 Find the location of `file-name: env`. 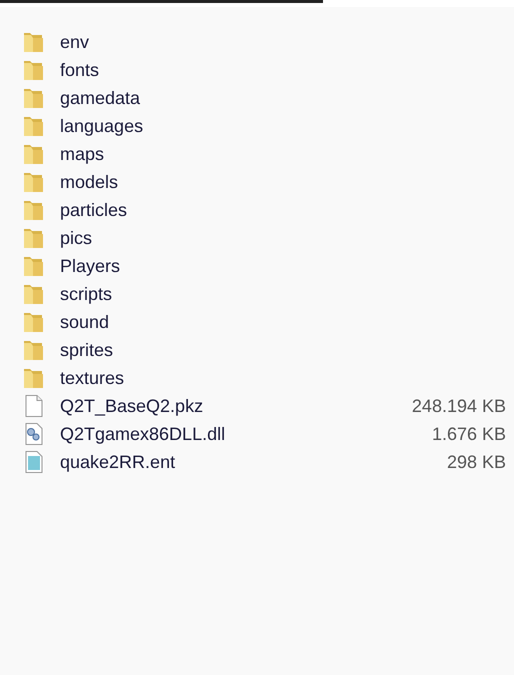

file-name: env is located at coordinates (75, 42).